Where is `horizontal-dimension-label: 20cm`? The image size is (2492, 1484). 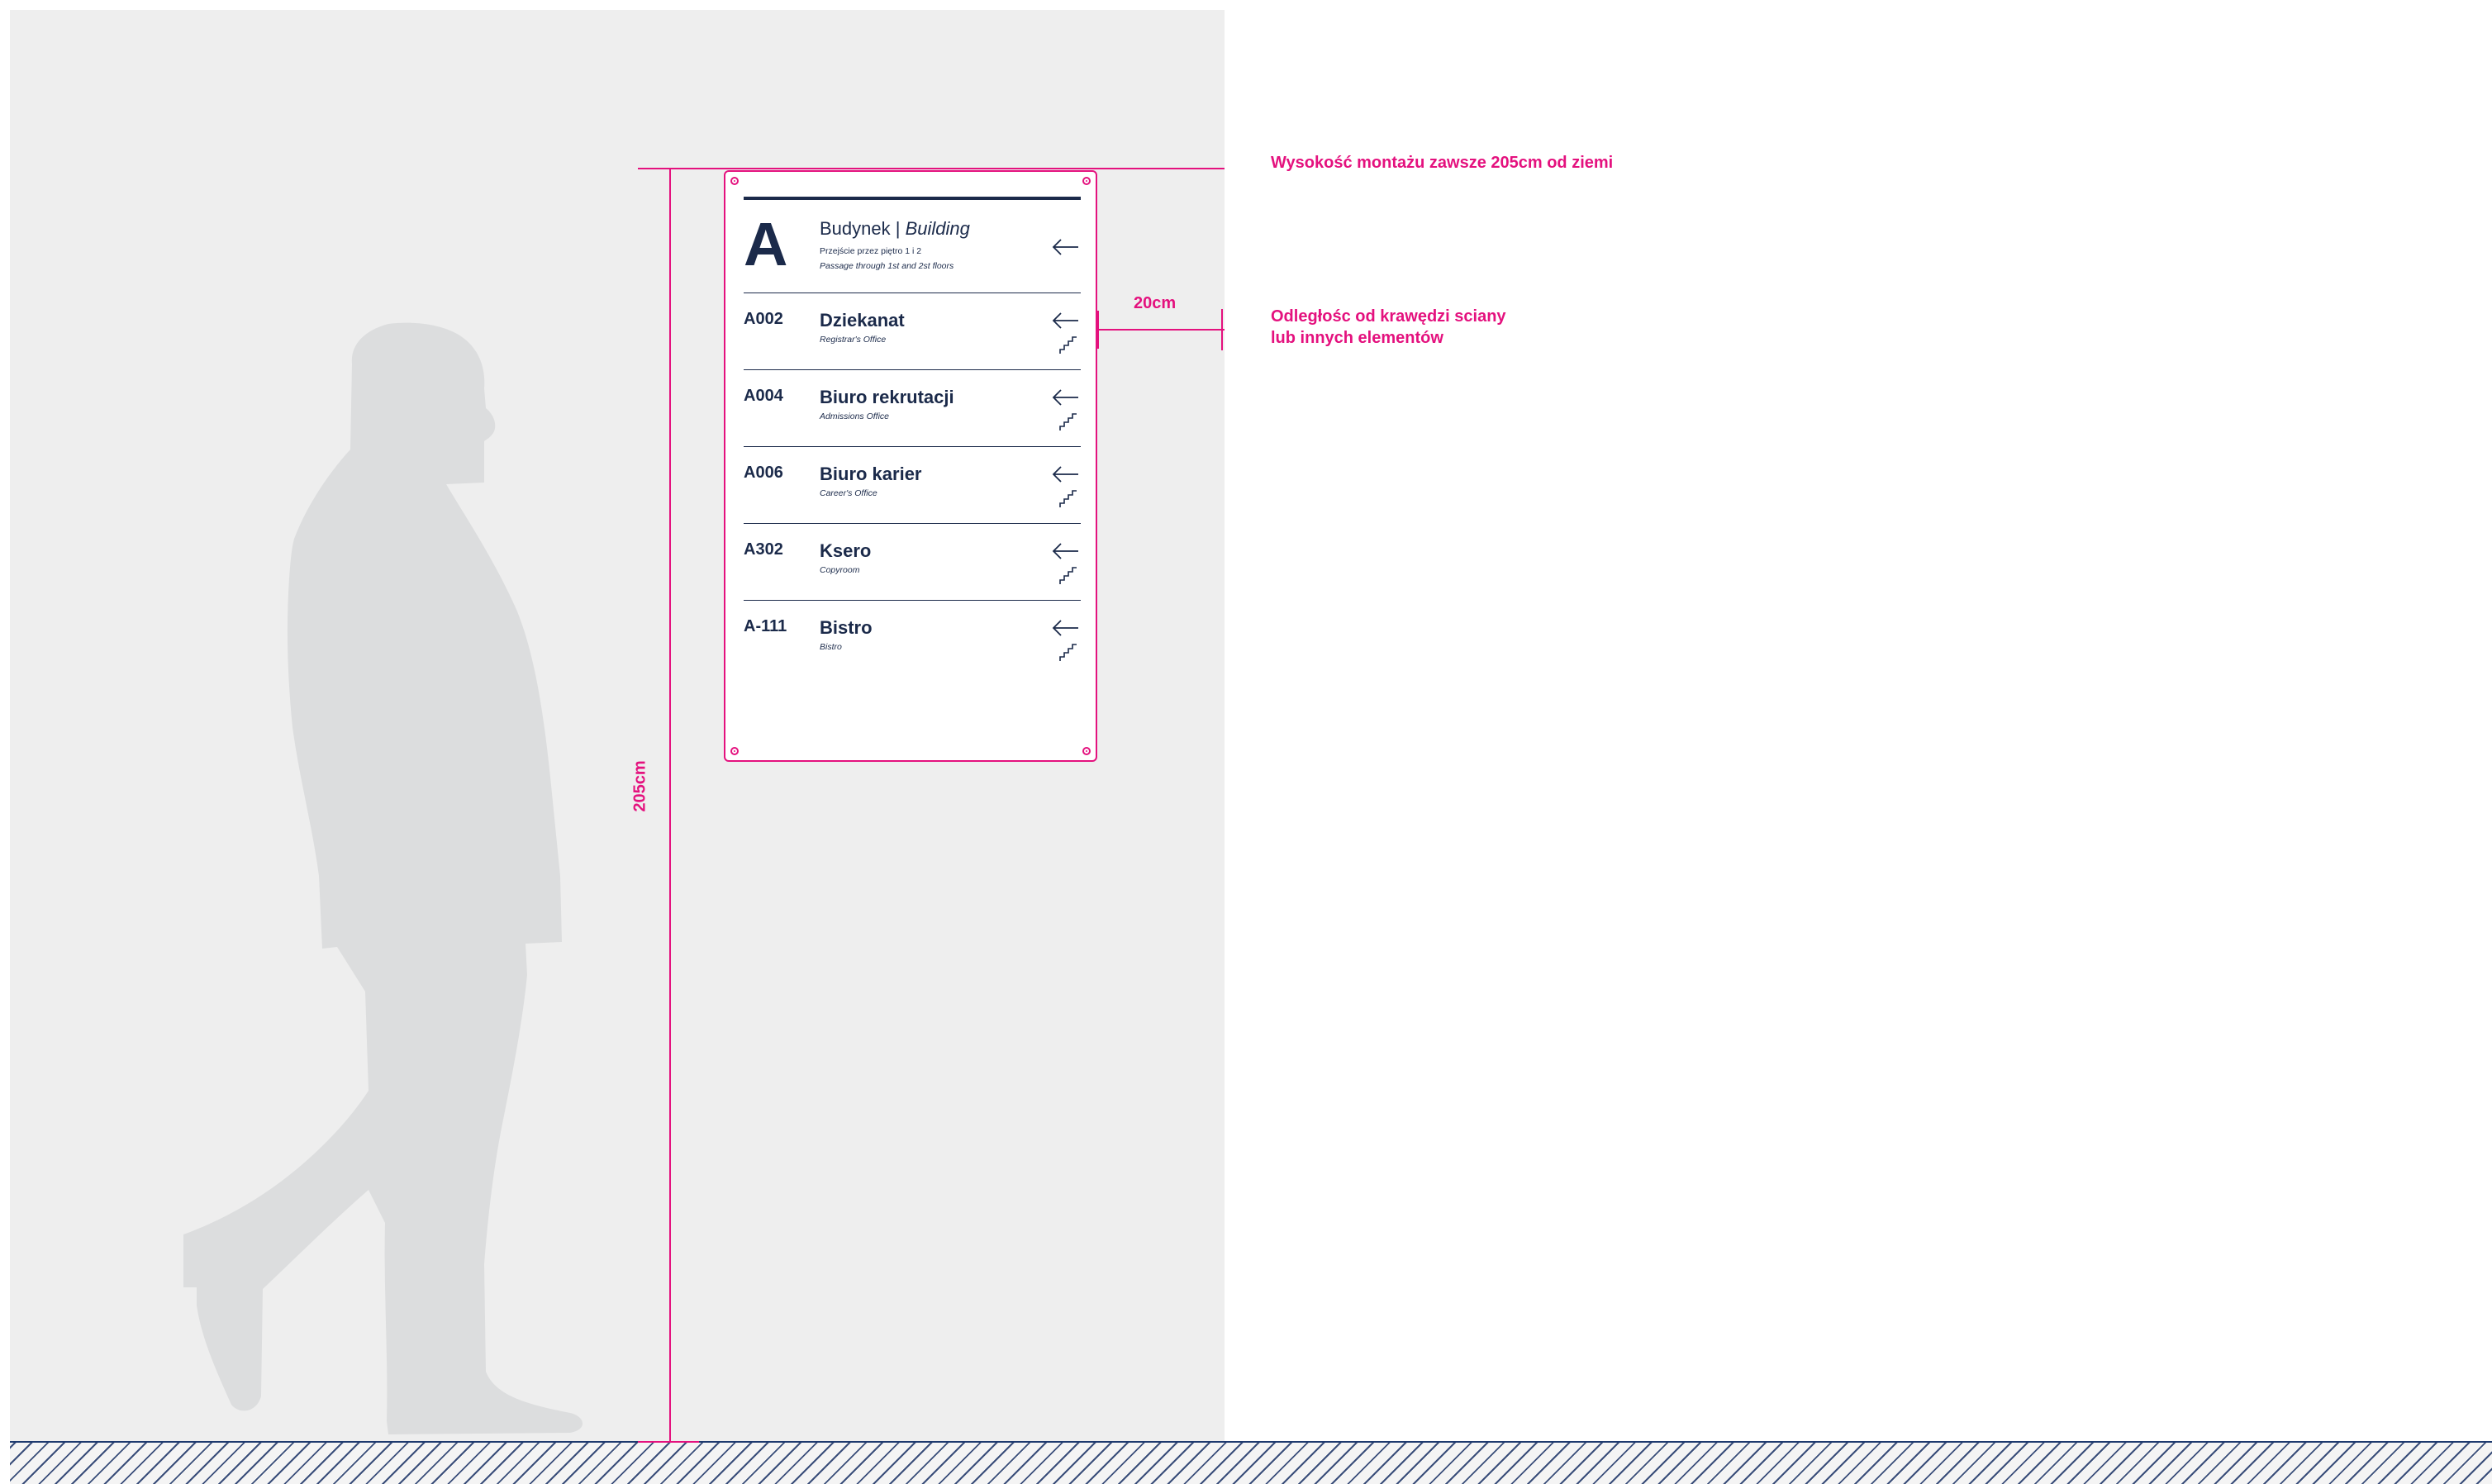 horizontal-dimension-label: 20cm is located at coordinates (1155, 303).